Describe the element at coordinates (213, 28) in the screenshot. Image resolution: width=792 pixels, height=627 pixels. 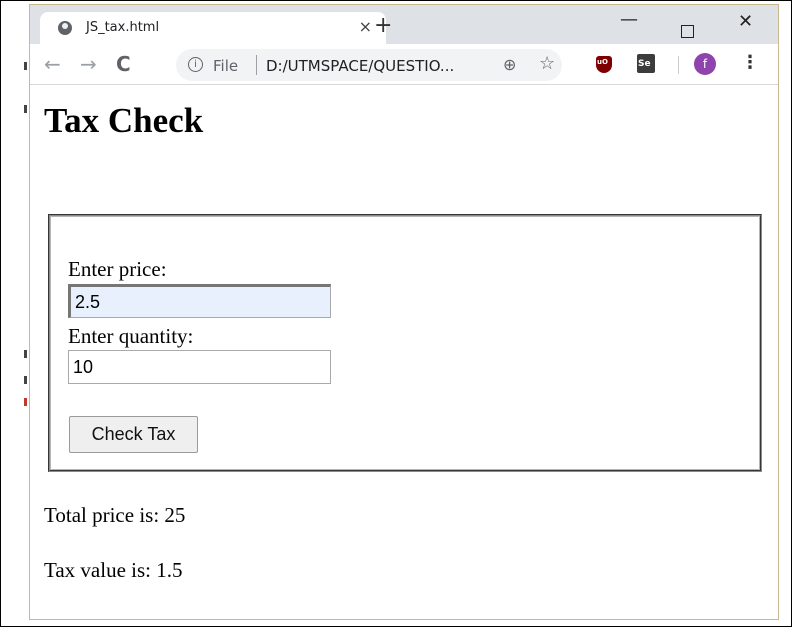
I see `tab-js-tax: JS_tax.html ×` at that location.